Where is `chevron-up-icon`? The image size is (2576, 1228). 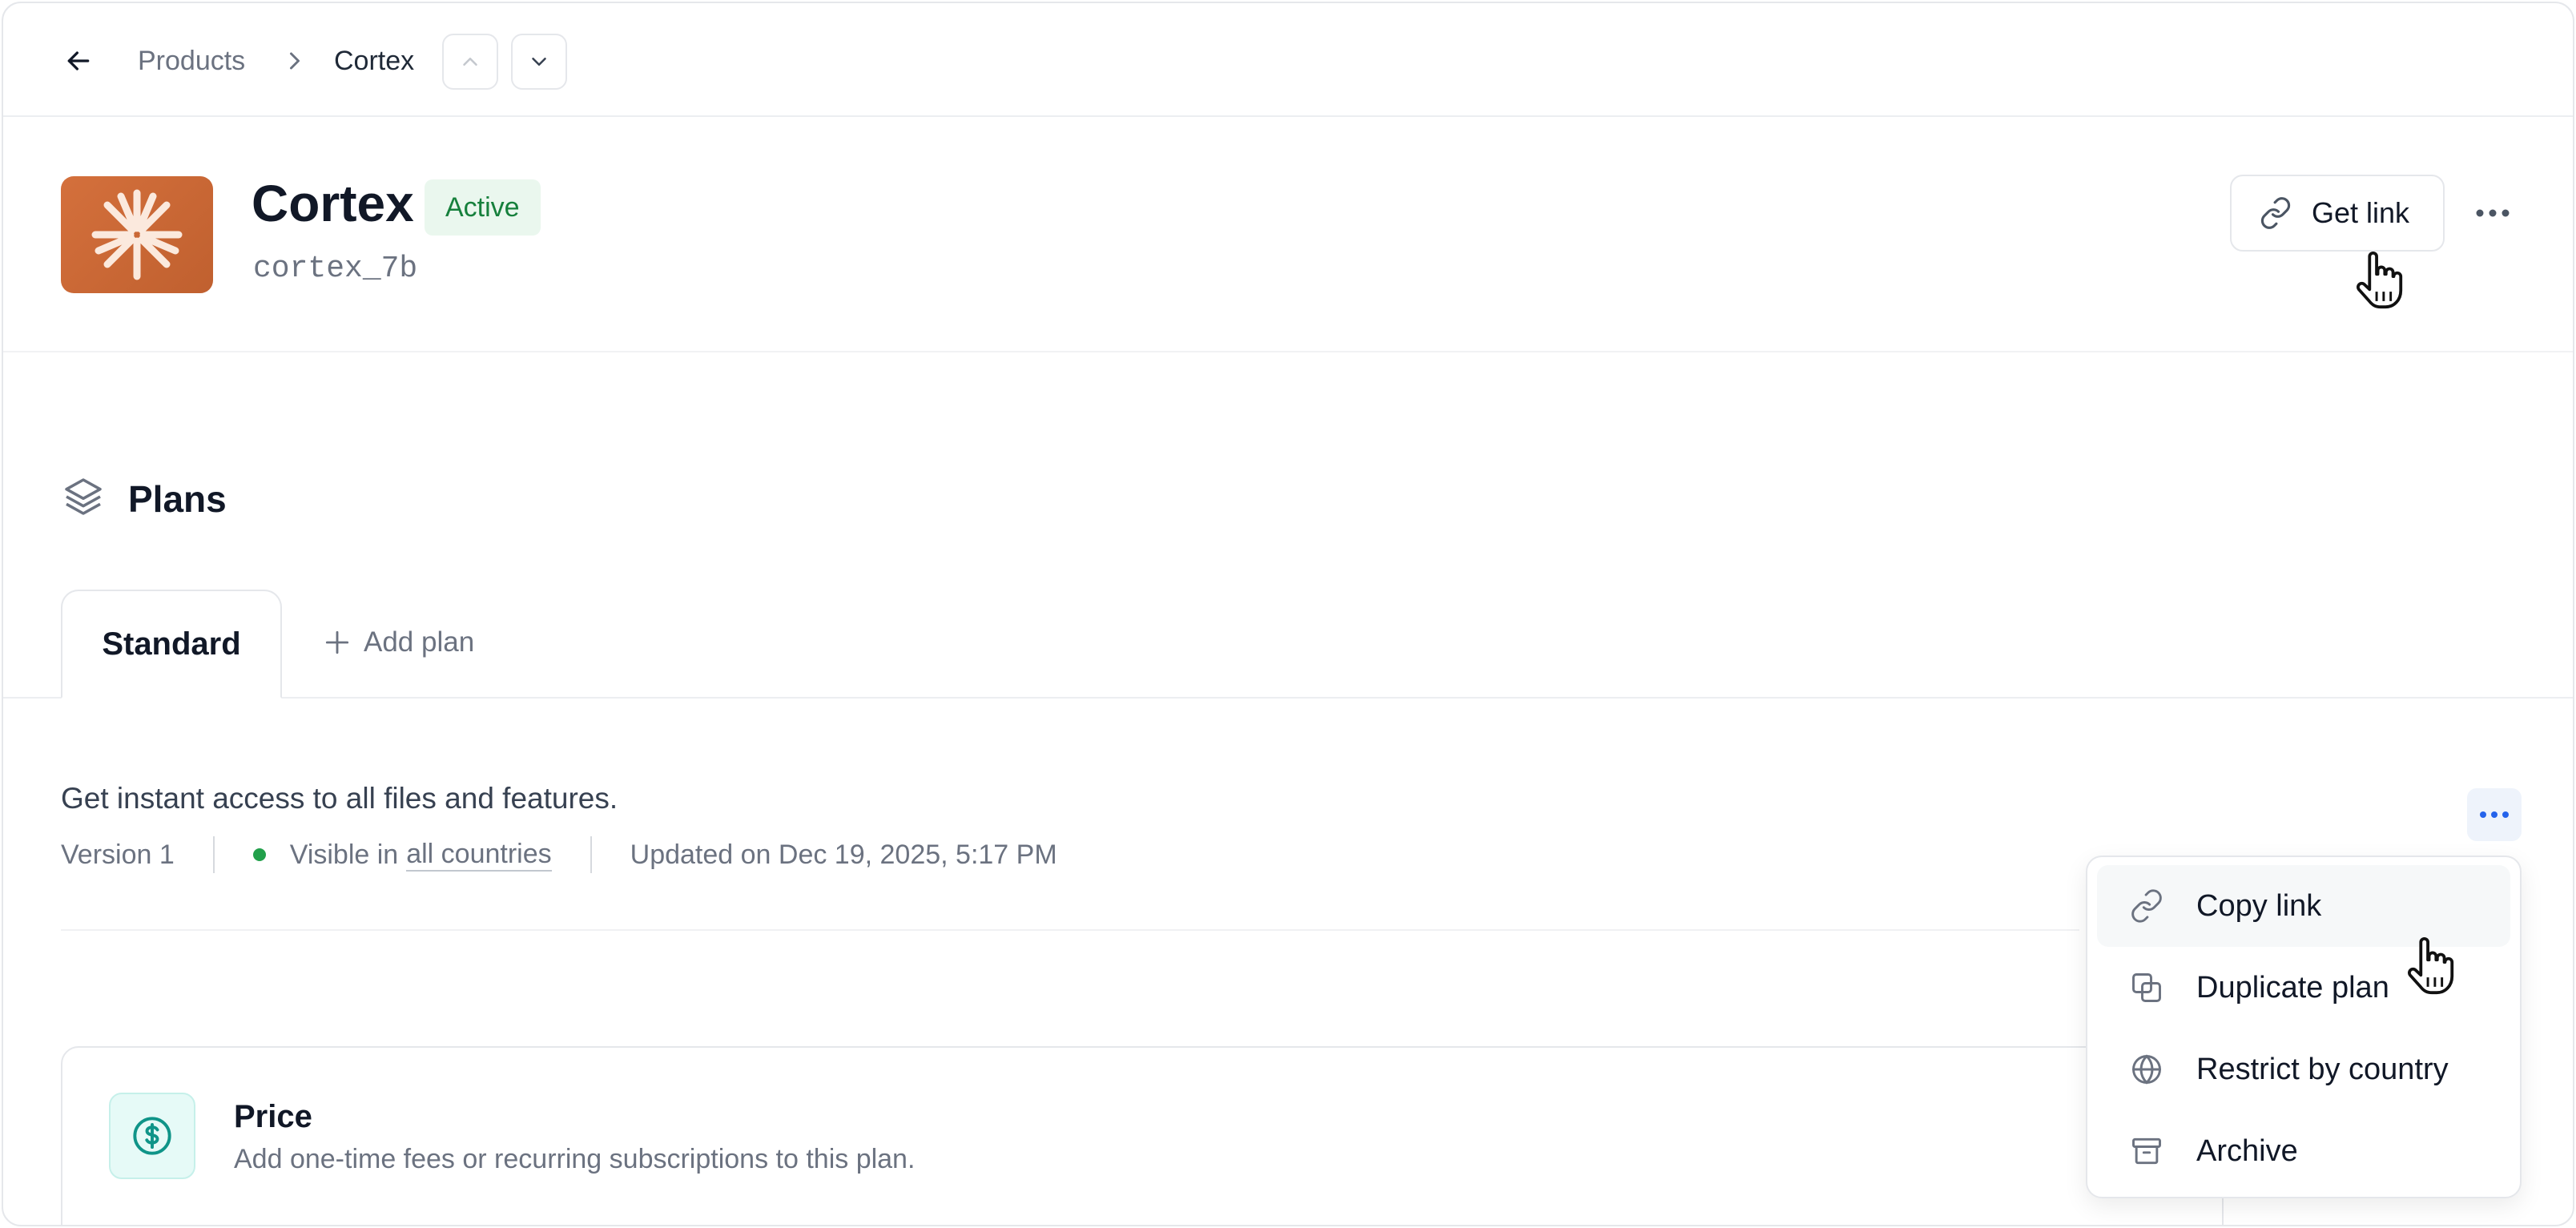
chevron-up-icon is located at coordinates (470, 62).